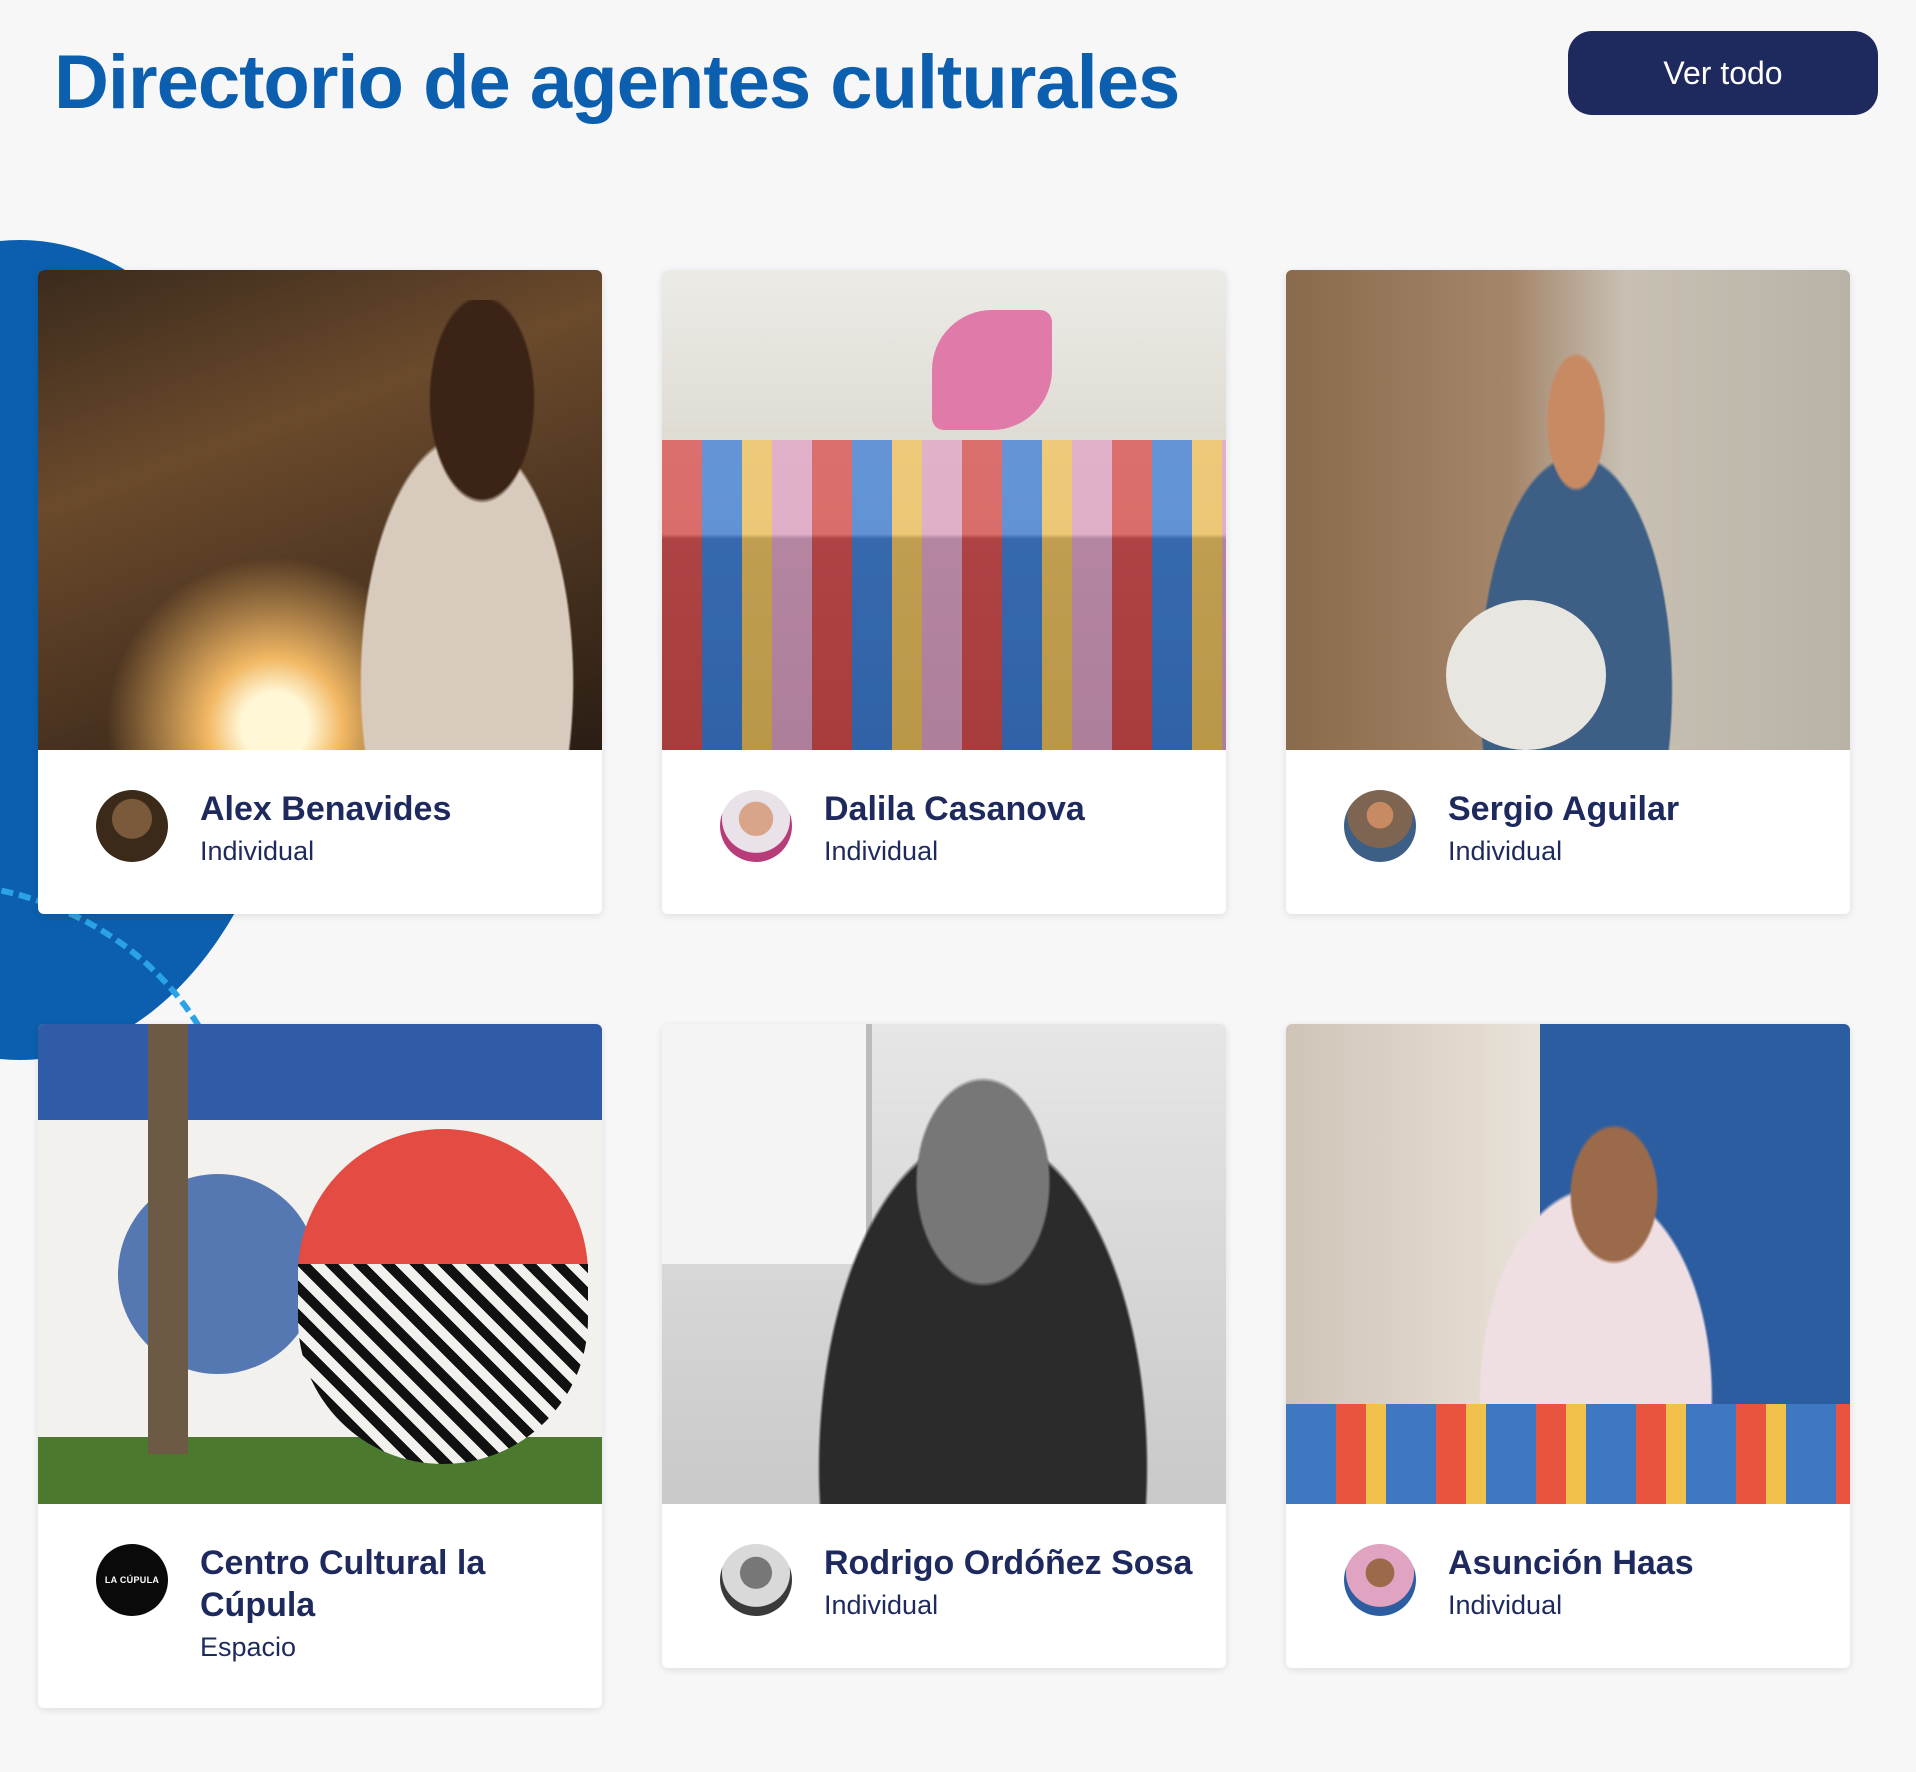  I want to click on agent-card: Sergio Aguilar Individual, so click(1568, 592).